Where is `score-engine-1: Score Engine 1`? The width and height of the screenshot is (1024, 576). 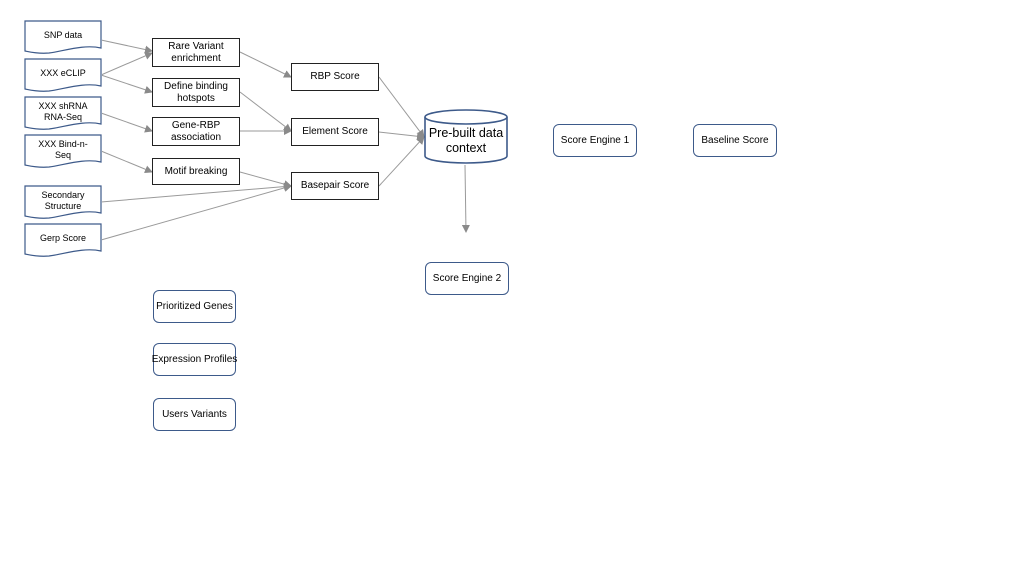 score-engine-1: Score Engine 1 is located at coordinates (595, 140).